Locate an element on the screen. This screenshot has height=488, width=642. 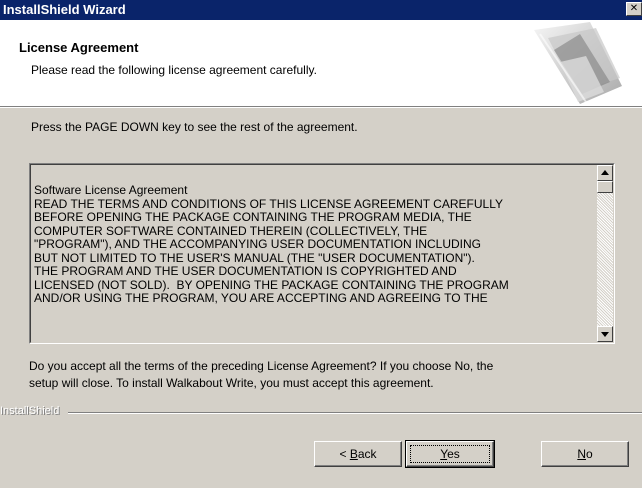
no-button: No is located at coordinates (585, 454).